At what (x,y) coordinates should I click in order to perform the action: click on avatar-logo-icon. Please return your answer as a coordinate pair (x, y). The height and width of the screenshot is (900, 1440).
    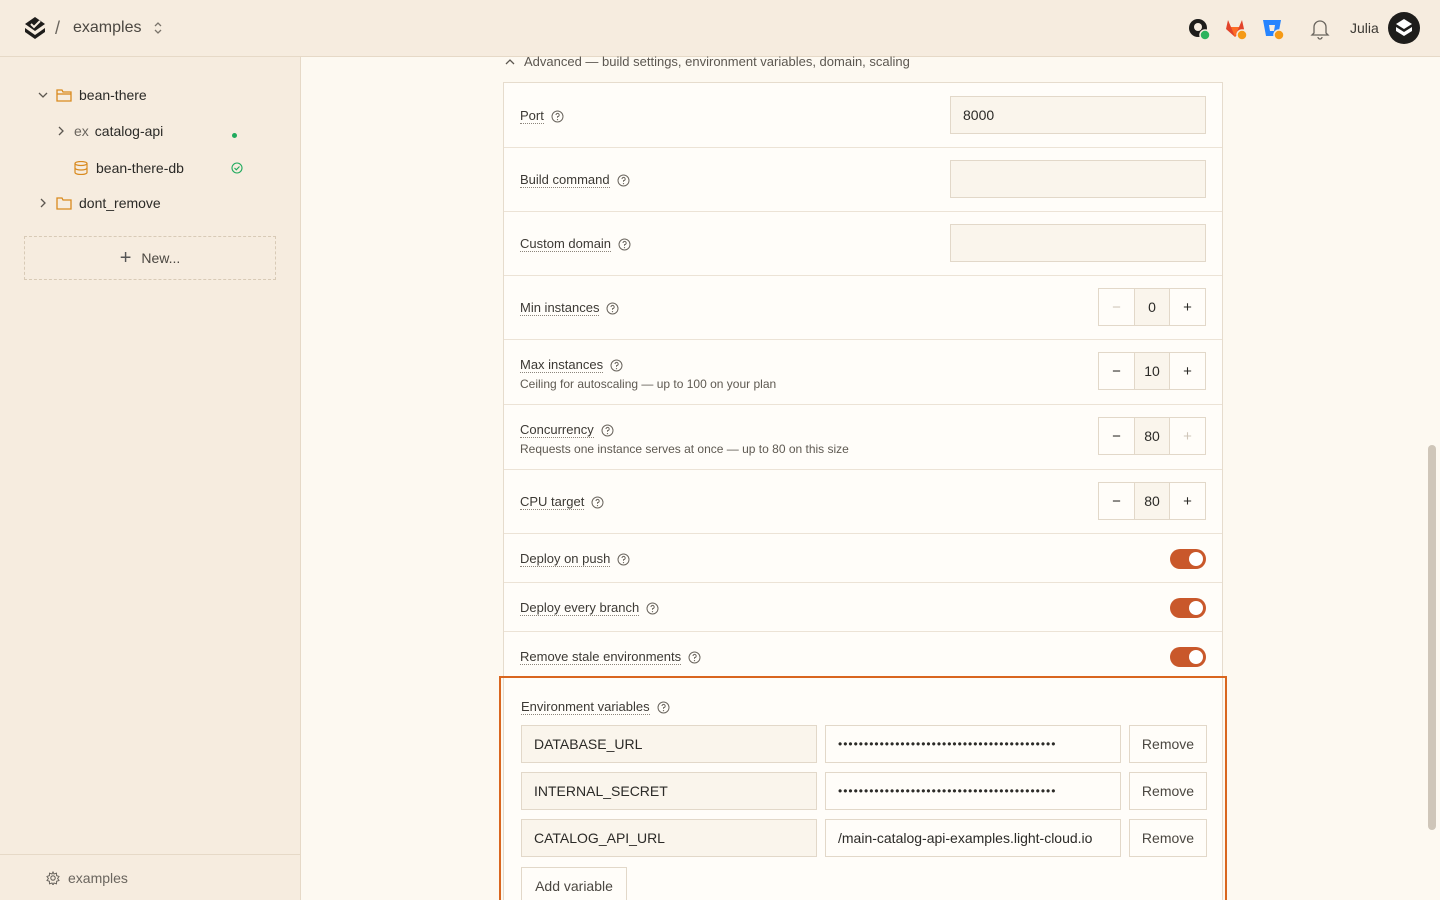
    Looking at the image, I should click on (1404, 27).